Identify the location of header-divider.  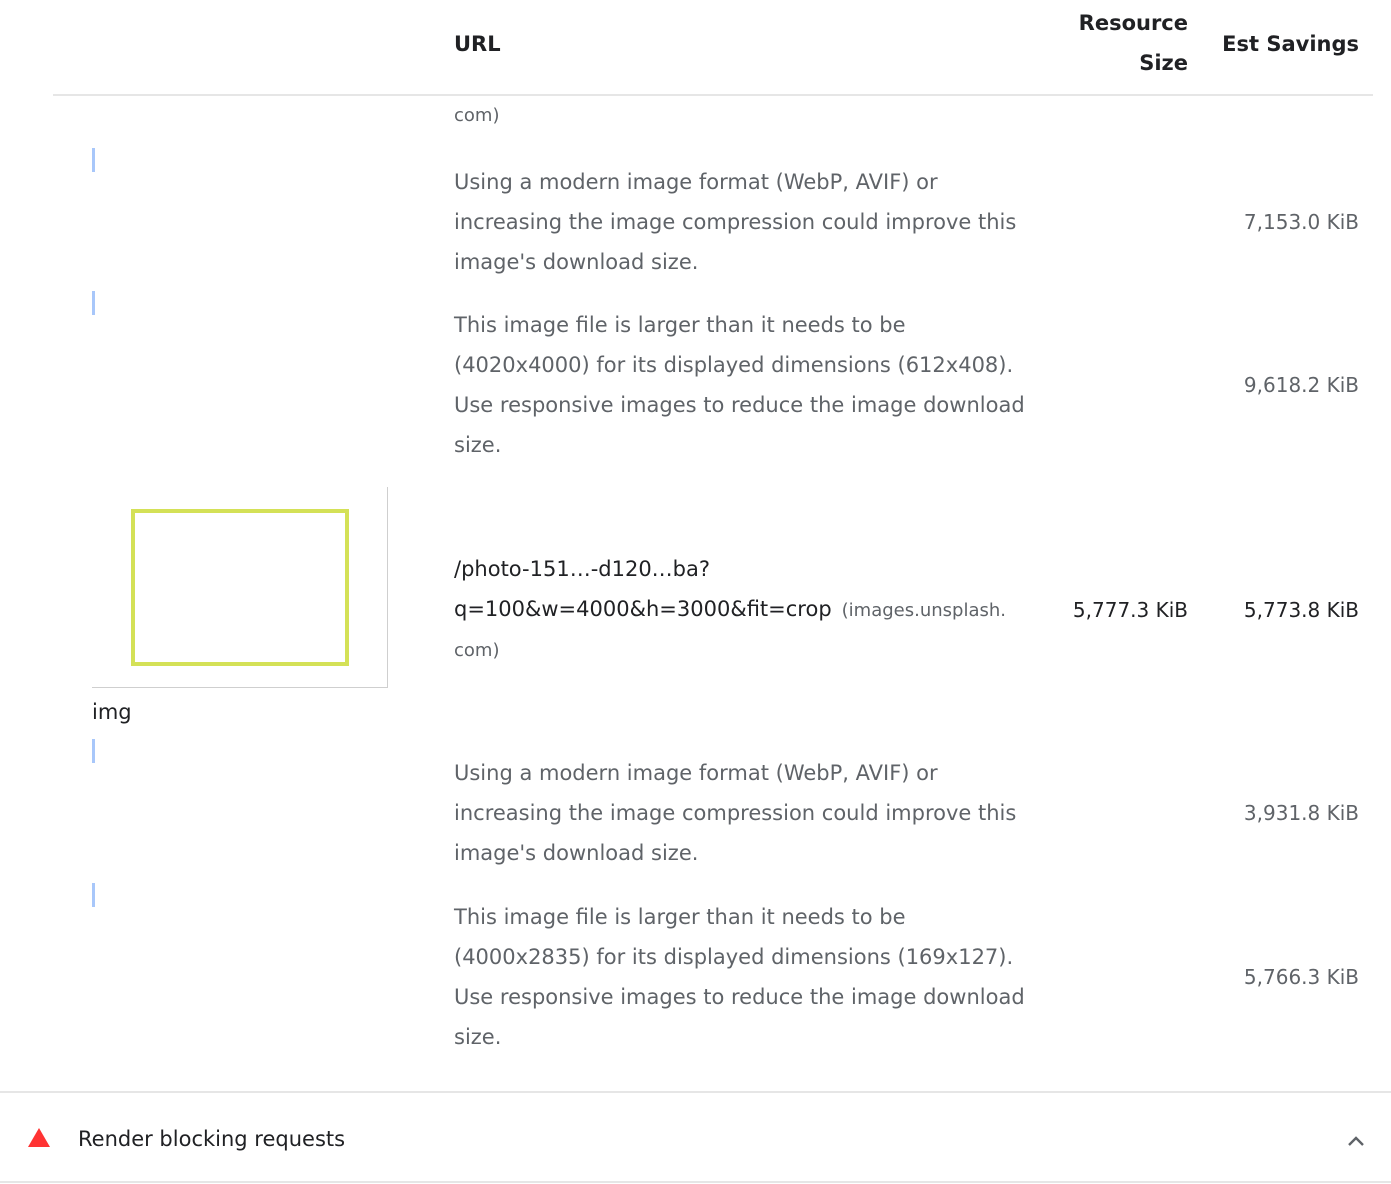
(713, 95).